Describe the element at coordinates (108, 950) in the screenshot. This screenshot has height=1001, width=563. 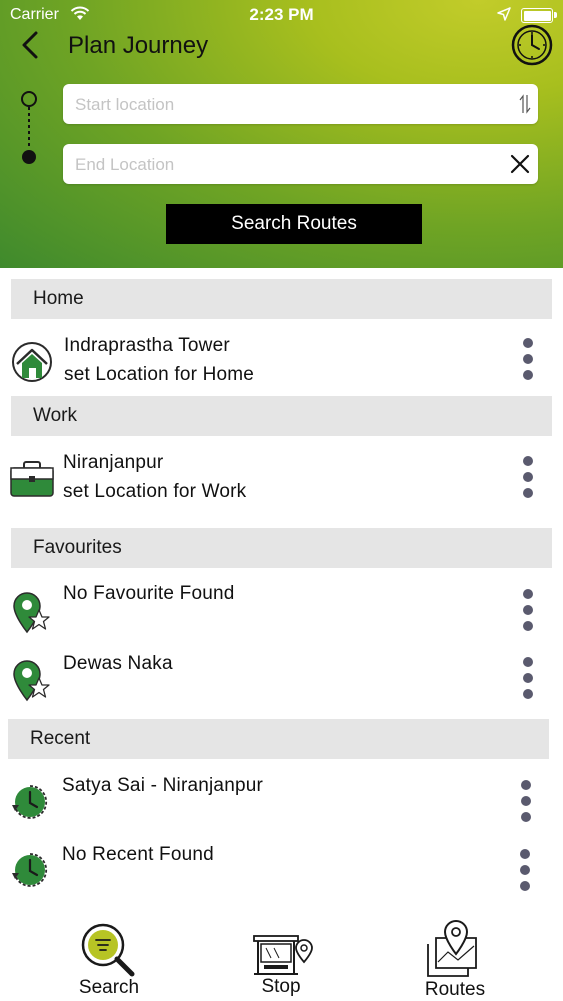
I see `search-icon` at that location.